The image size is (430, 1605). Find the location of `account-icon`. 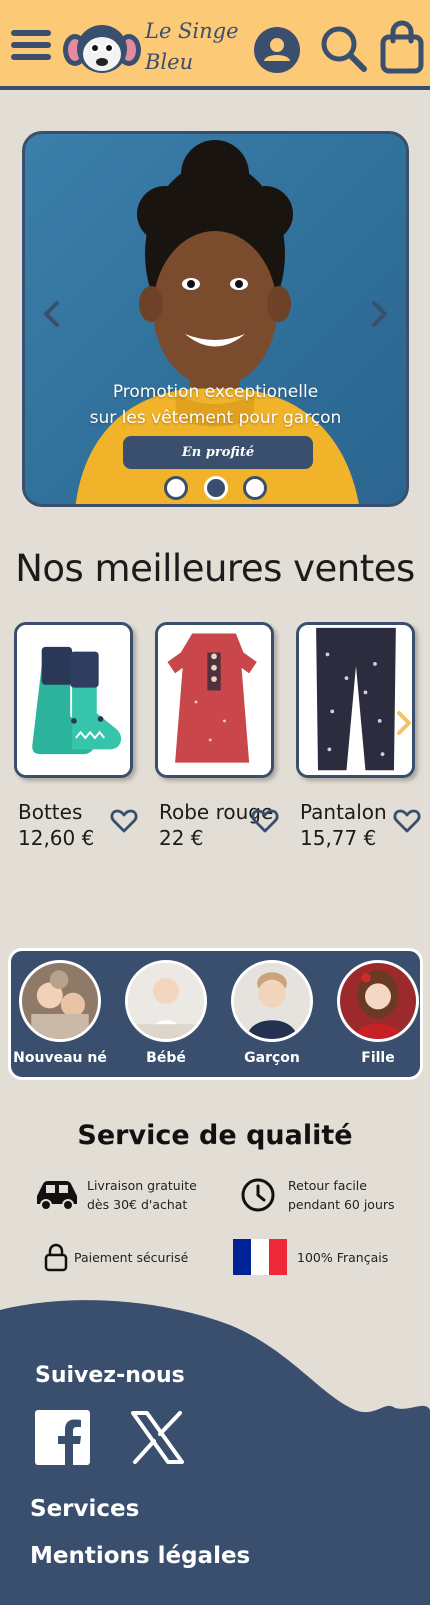

account-icon is located at coordinates (277, 50).